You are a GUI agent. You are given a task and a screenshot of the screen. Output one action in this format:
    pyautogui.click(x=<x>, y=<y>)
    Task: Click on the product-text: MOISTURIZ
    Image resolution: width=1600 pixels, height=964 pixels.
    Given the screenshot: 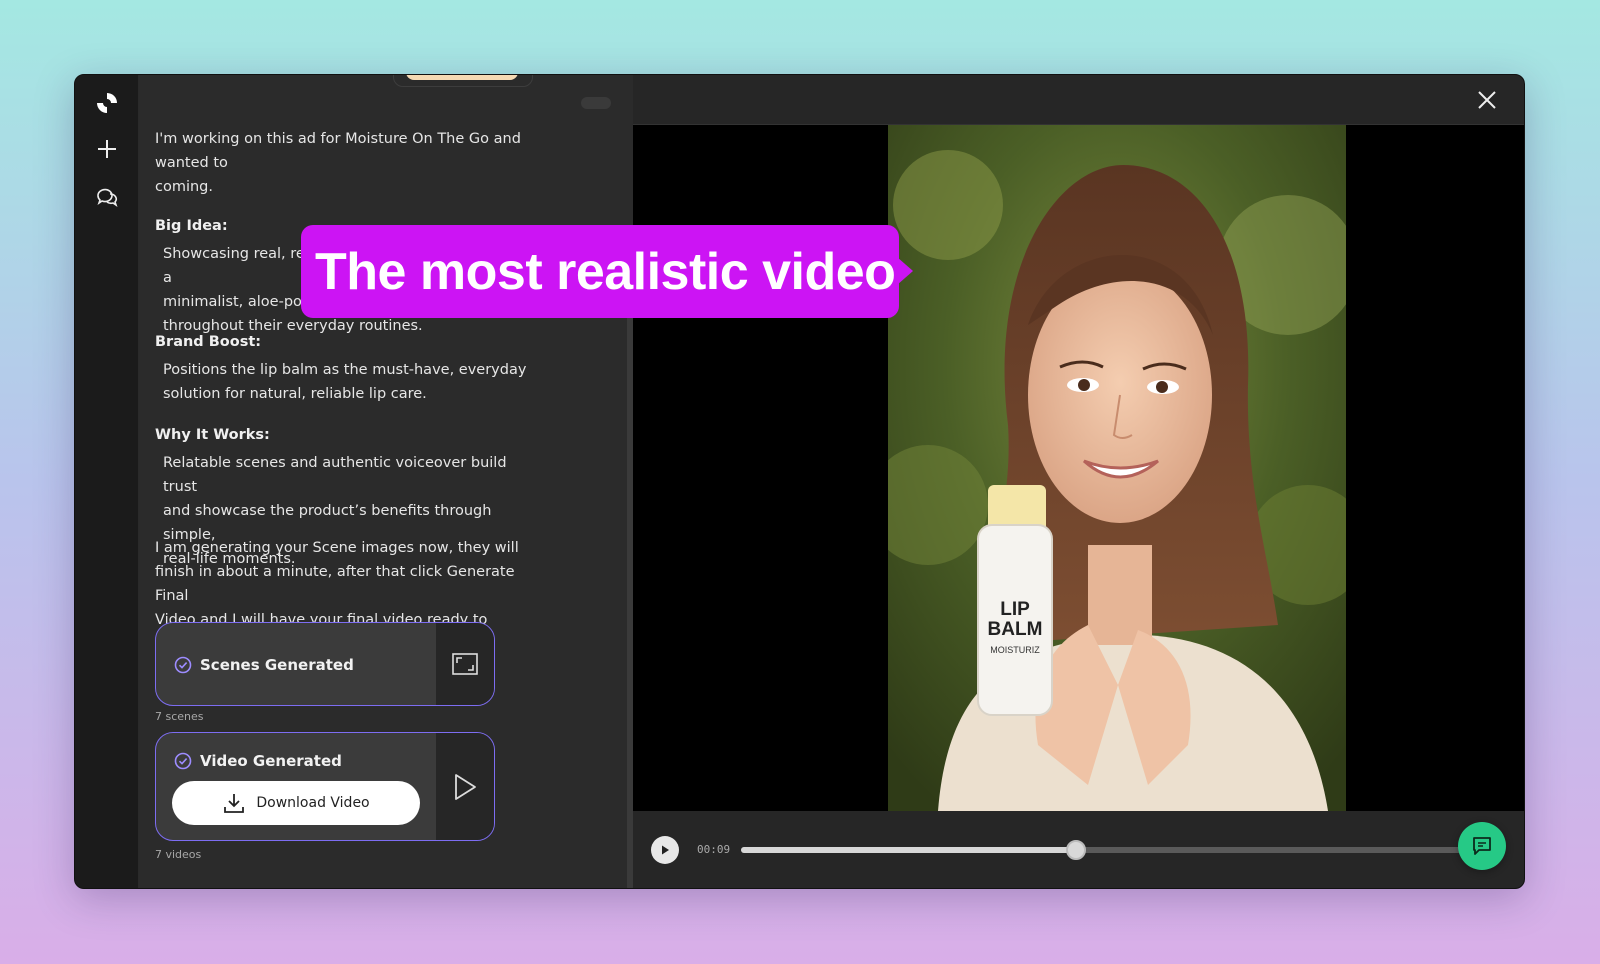 What is the action you would take?
    pyautogui.click(x=1015, y=650)
    